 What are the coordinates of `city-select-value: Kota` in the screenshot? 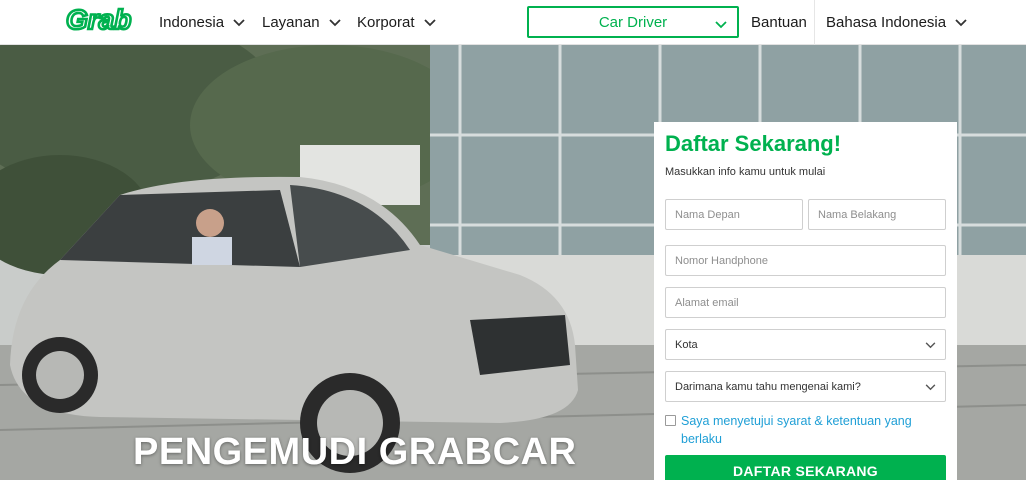 It's located at (686, 344).